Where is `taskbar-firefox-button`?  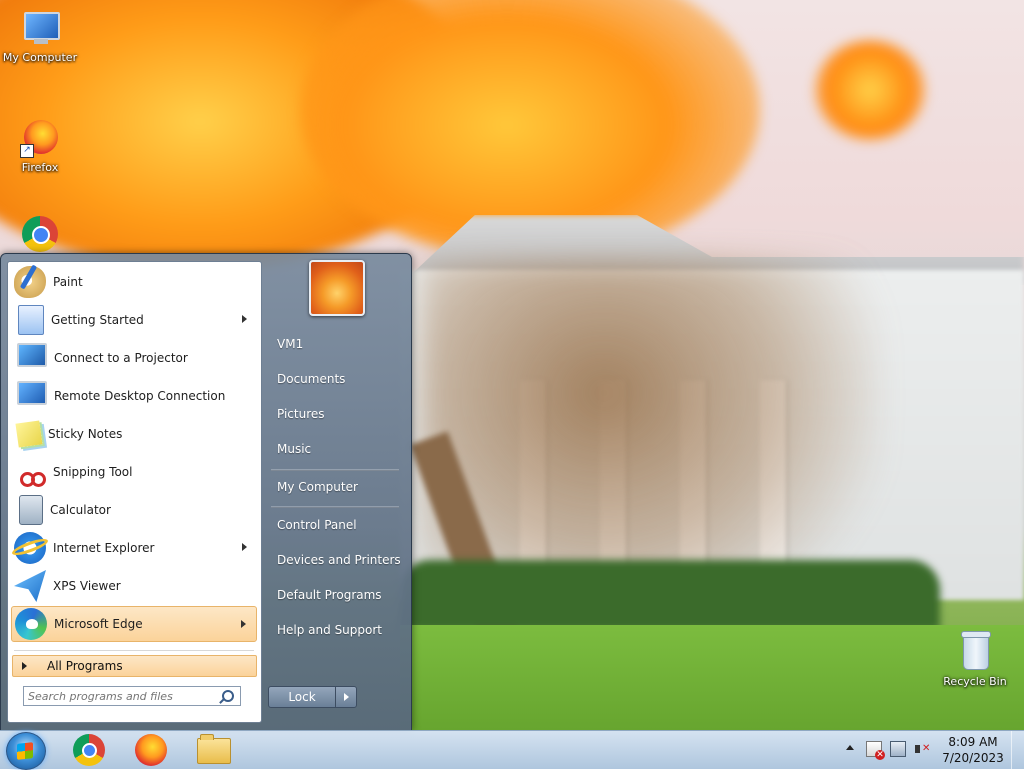 taskbar-firefox-button is located at coordinates (151, 750).